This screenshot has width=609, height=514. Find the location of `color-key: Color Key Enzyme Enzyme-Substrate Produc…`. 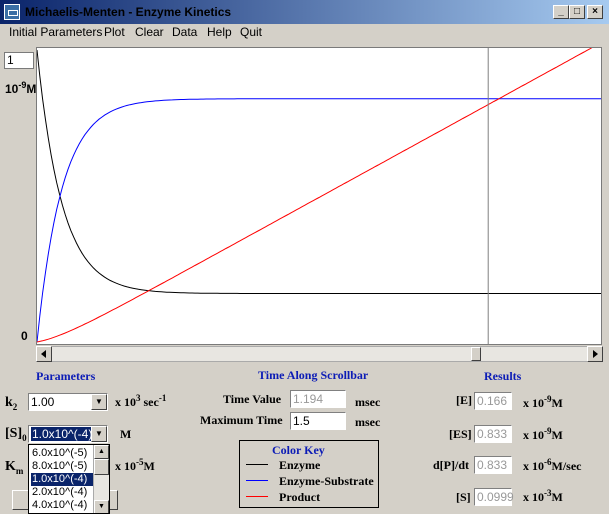

color-key: Color Key Enzyme Enzyme-Substrate Produc… is located at coordinates (309, 474).